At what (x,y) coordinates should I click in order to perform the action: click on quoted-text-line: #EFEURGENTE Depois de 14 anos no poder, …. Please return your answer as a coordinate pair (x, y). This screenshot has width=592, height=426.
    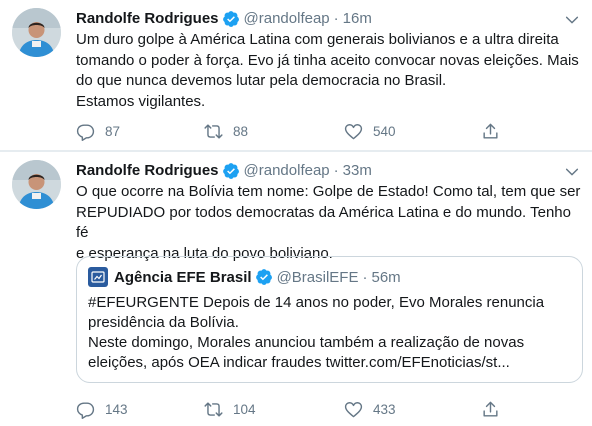
    Looking at the image, I should click on (316, 302).